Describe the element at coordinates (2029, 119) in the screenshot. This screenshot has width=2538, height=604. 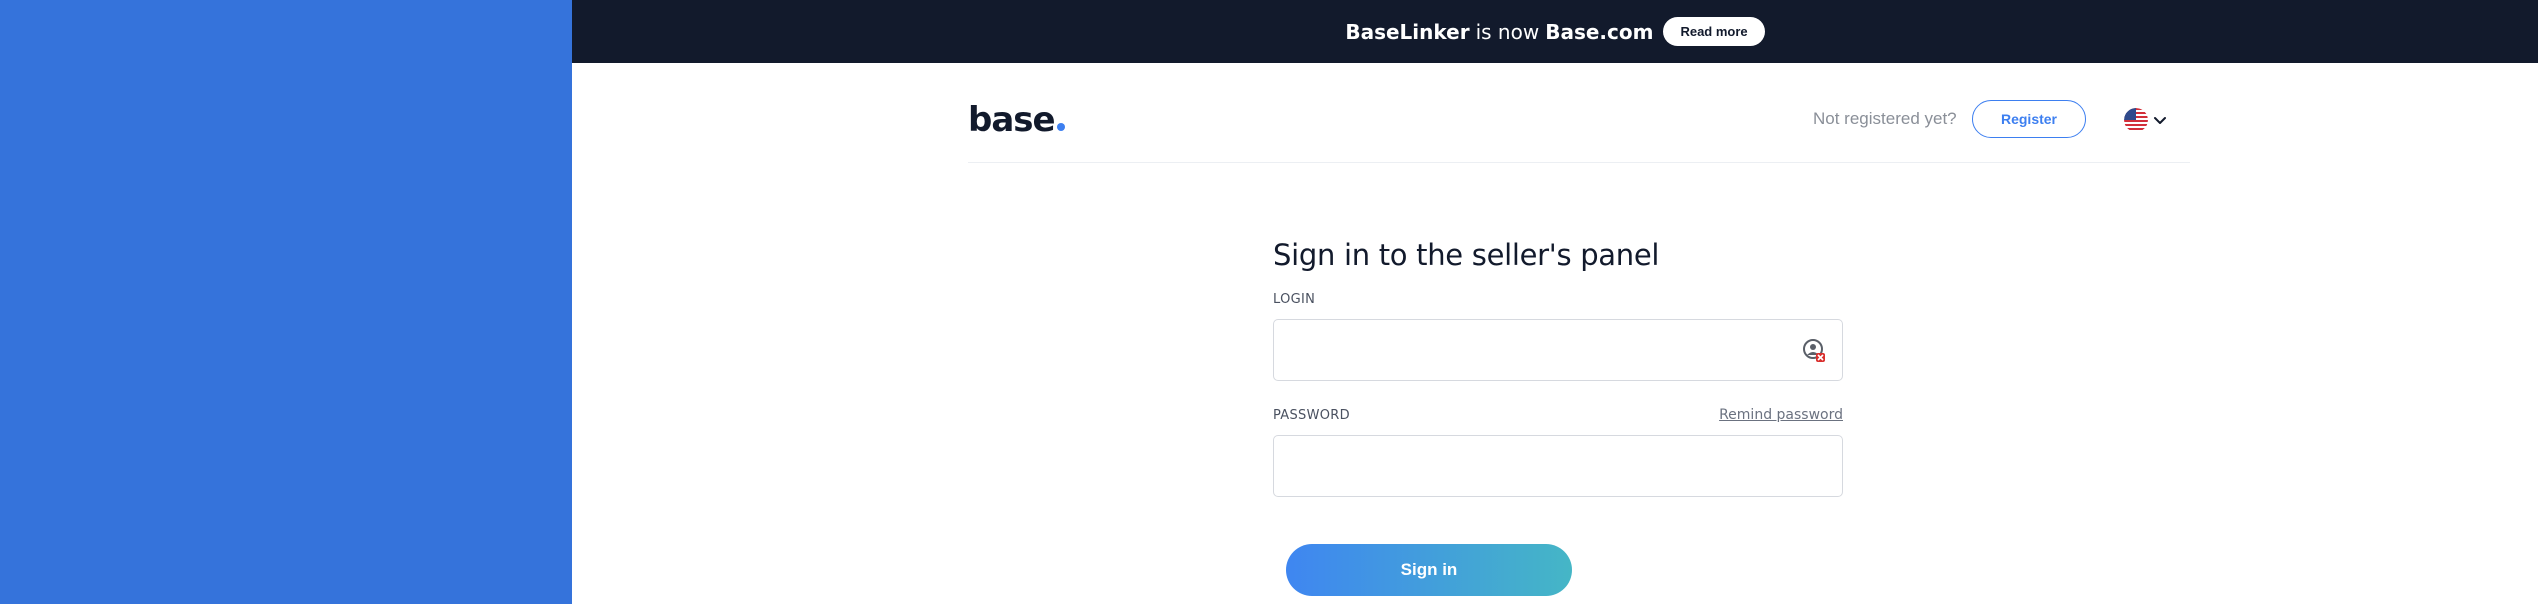
I see `register-button: Register` at that location.